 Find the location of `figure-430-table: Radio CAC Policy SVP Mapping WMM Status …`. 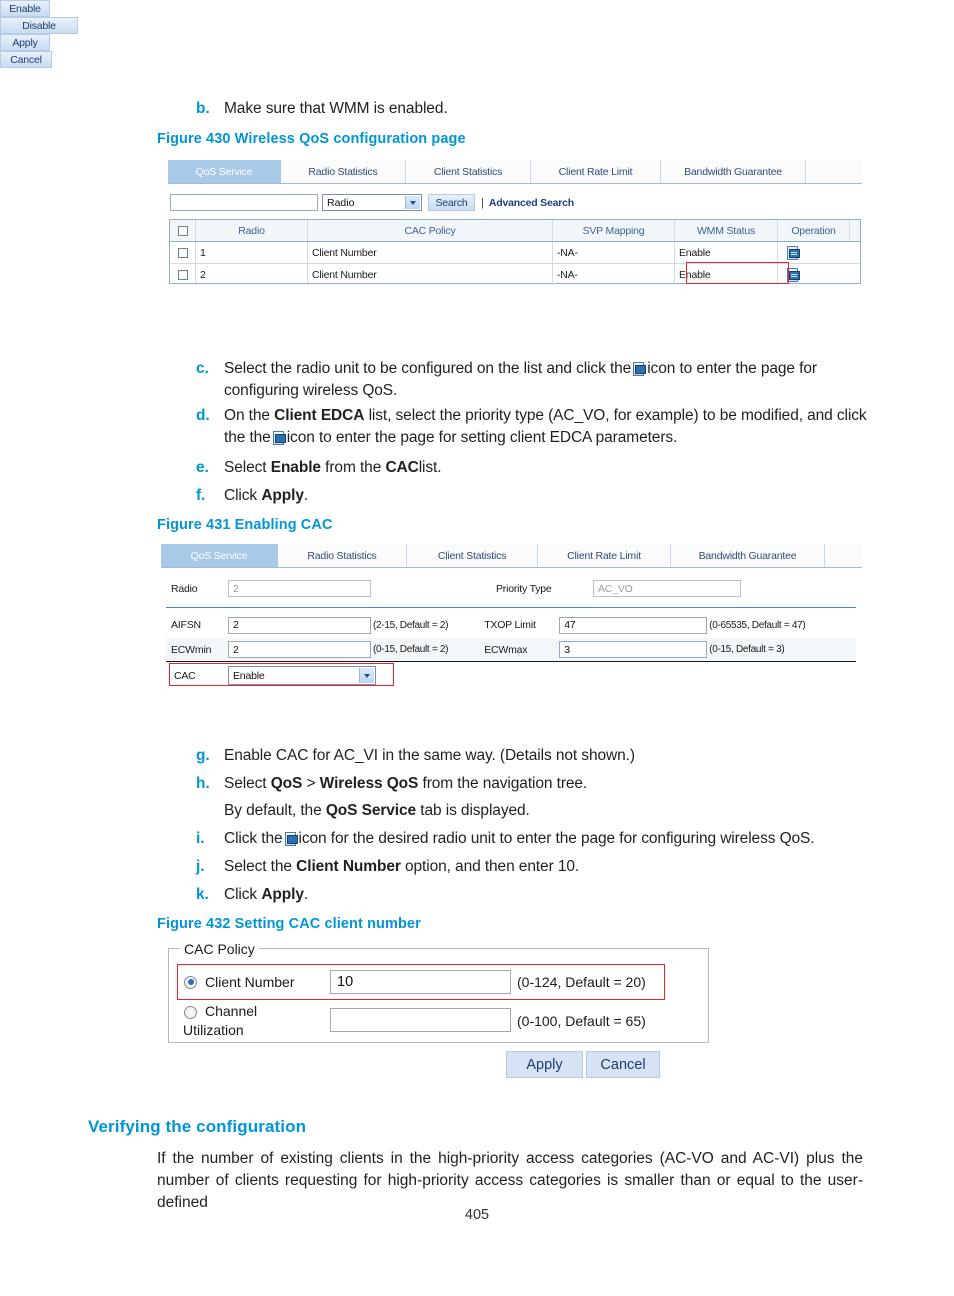

figure-430-table: Radio CAC Policy SVP Mapping WMM Status … is located at coordinates (515, 252).